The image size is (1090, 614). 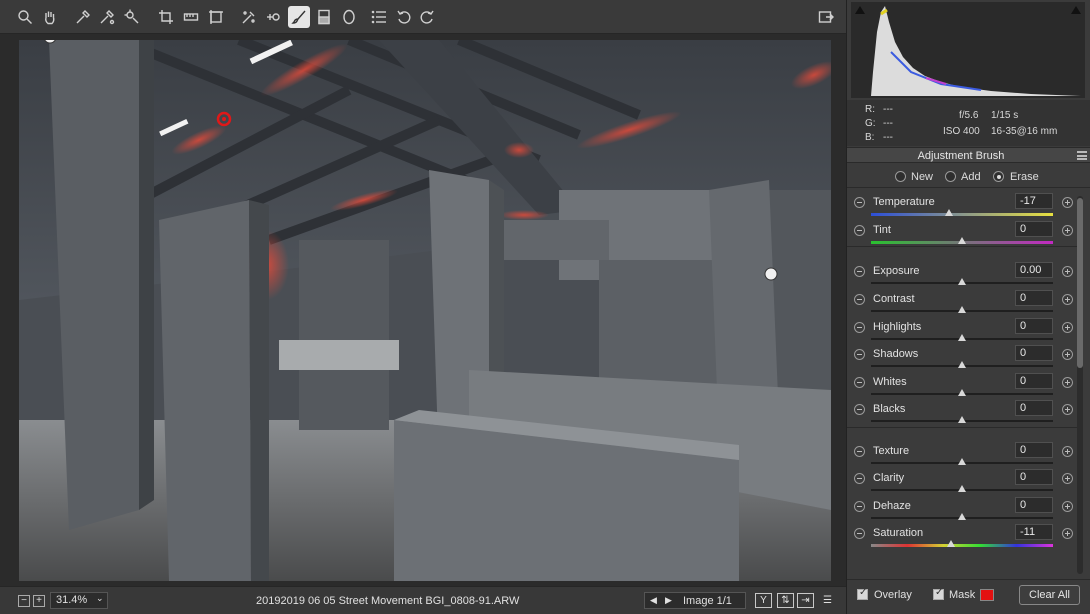 I want to click on clarity-thumb, so click(x=962, y=488).